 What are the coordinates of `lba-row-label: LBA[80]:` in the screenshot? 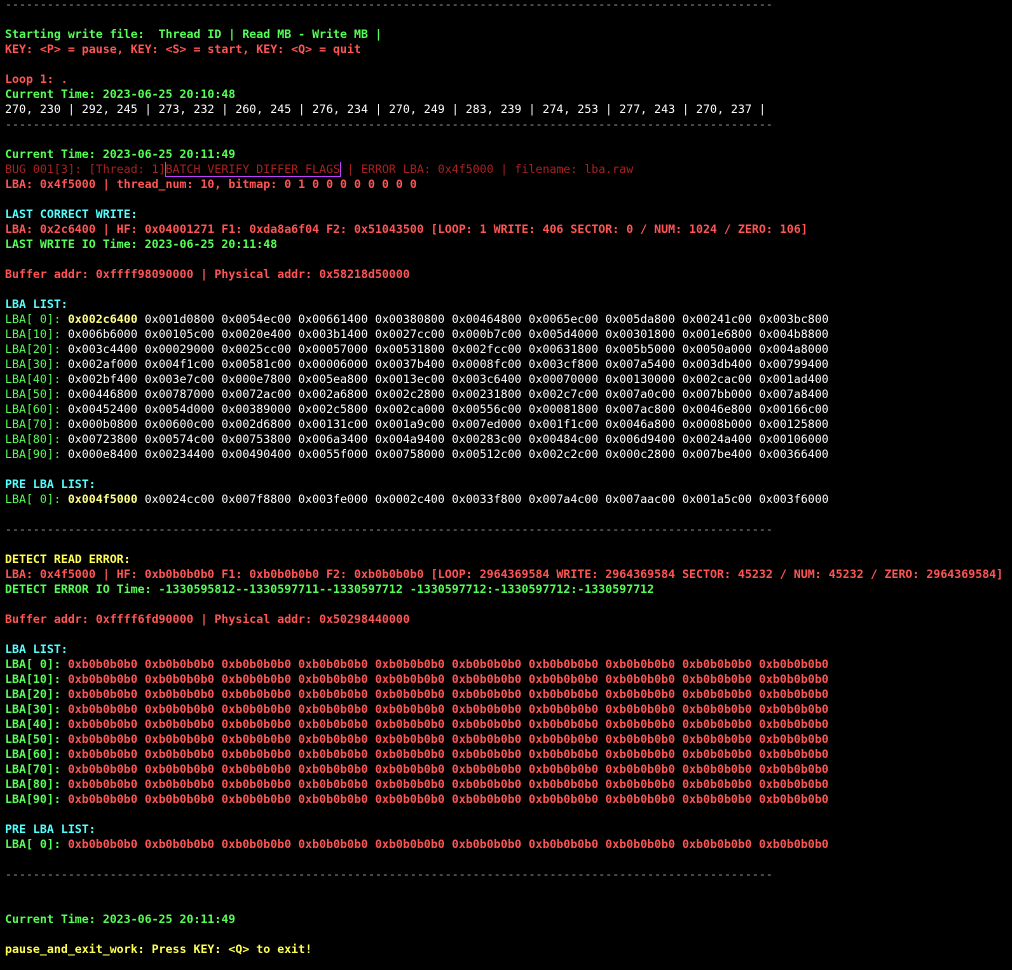 It's located at (33, 784).